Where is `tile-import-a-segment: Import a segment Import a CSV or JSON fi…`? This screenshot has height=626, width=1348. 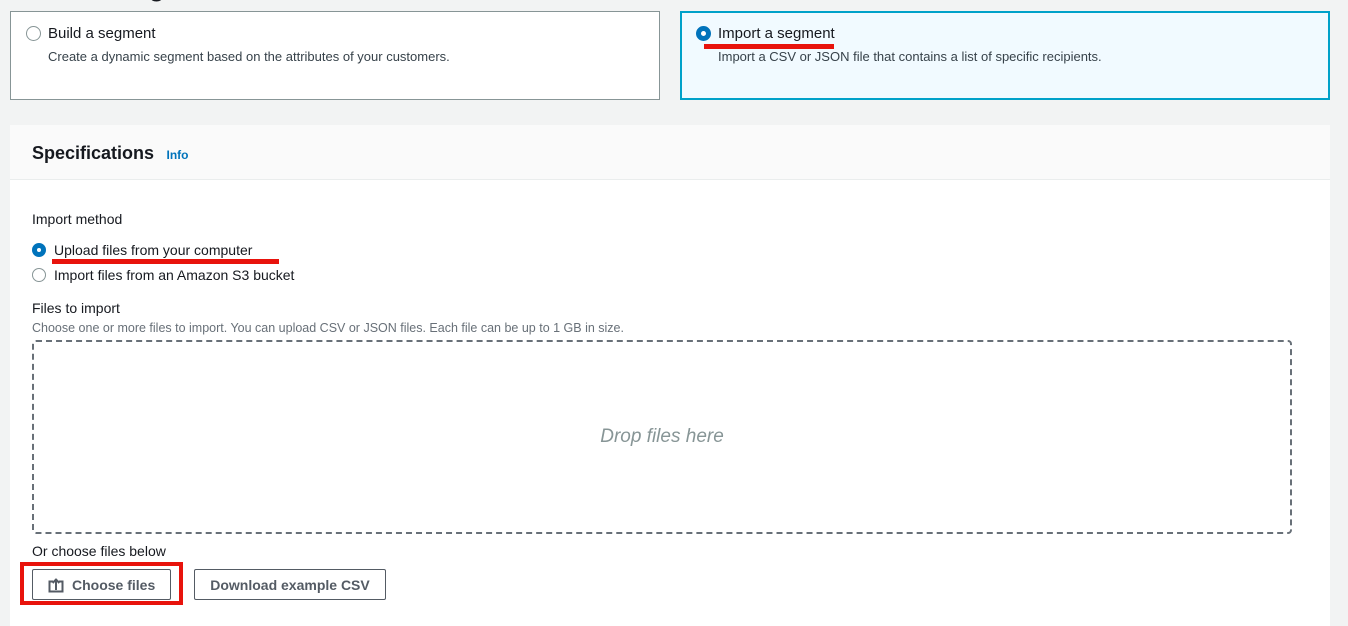 tile-import-a-segment: Import a segment Import a CSV or JSON fi… is located at coordinates (1005, 55).